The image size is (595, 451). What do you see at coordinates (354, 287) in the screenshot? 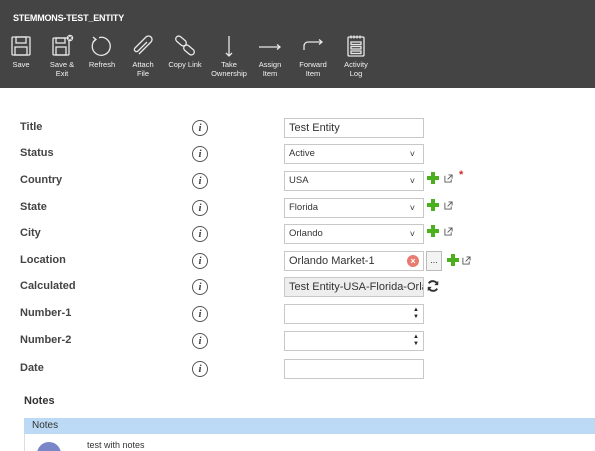
I see `calculated-field: Test Entity-USA-Florida-Orlando` at bounding box center [354, 287].